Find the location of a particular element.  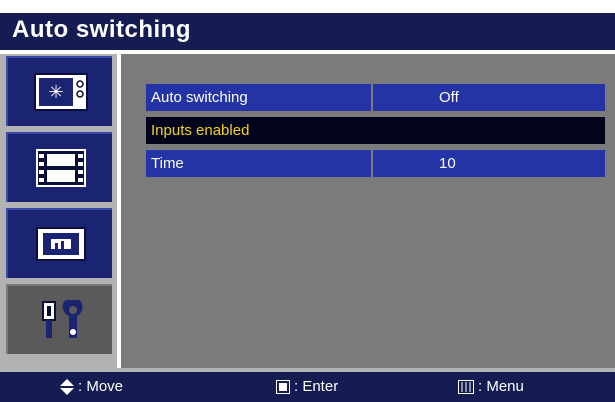

sidebar-item-screen is located at coordinates (59, 243).